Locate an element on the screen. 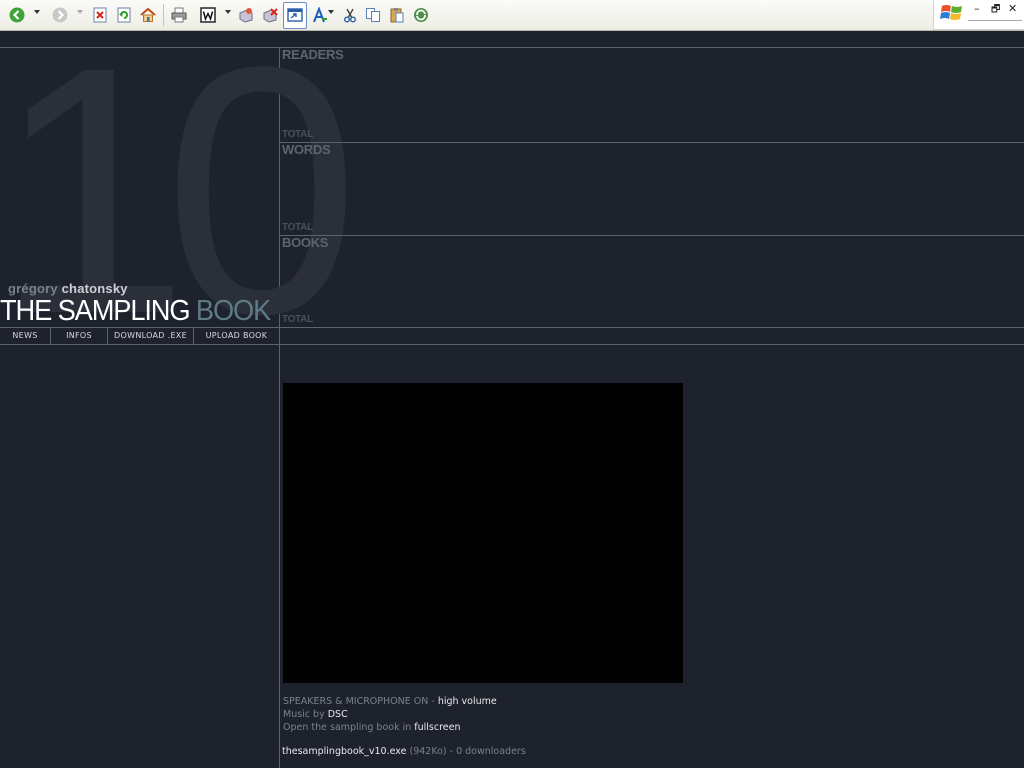 This screenshot has height=768, width=1024. speakers-notice: SPEAKERS & MICROPHONE ON - high volume is located at coordinates (390, 701).